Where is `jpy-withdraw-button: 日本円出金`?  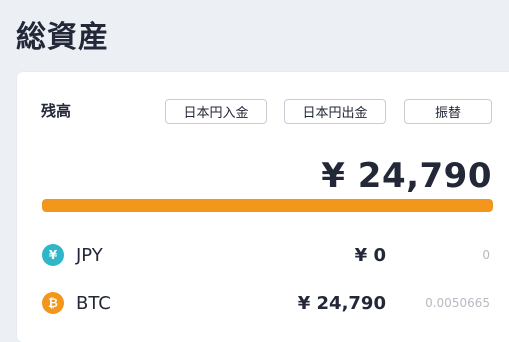 jpy-withdraw-button: 日本円出金 is located at coordinates (335, 111).